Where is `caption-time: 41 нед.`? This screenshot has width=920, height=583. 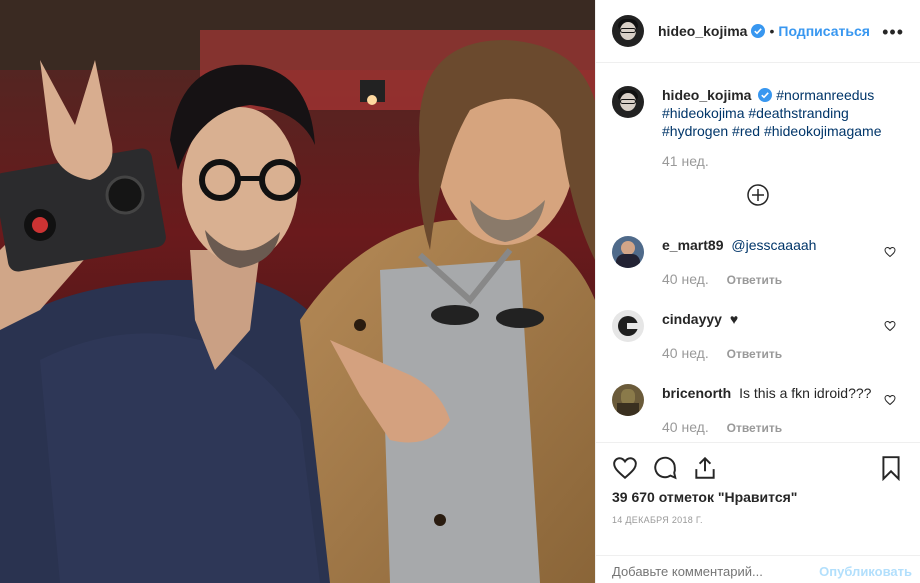 caption-time: 41 нед. is located at coordinates (685, 161).